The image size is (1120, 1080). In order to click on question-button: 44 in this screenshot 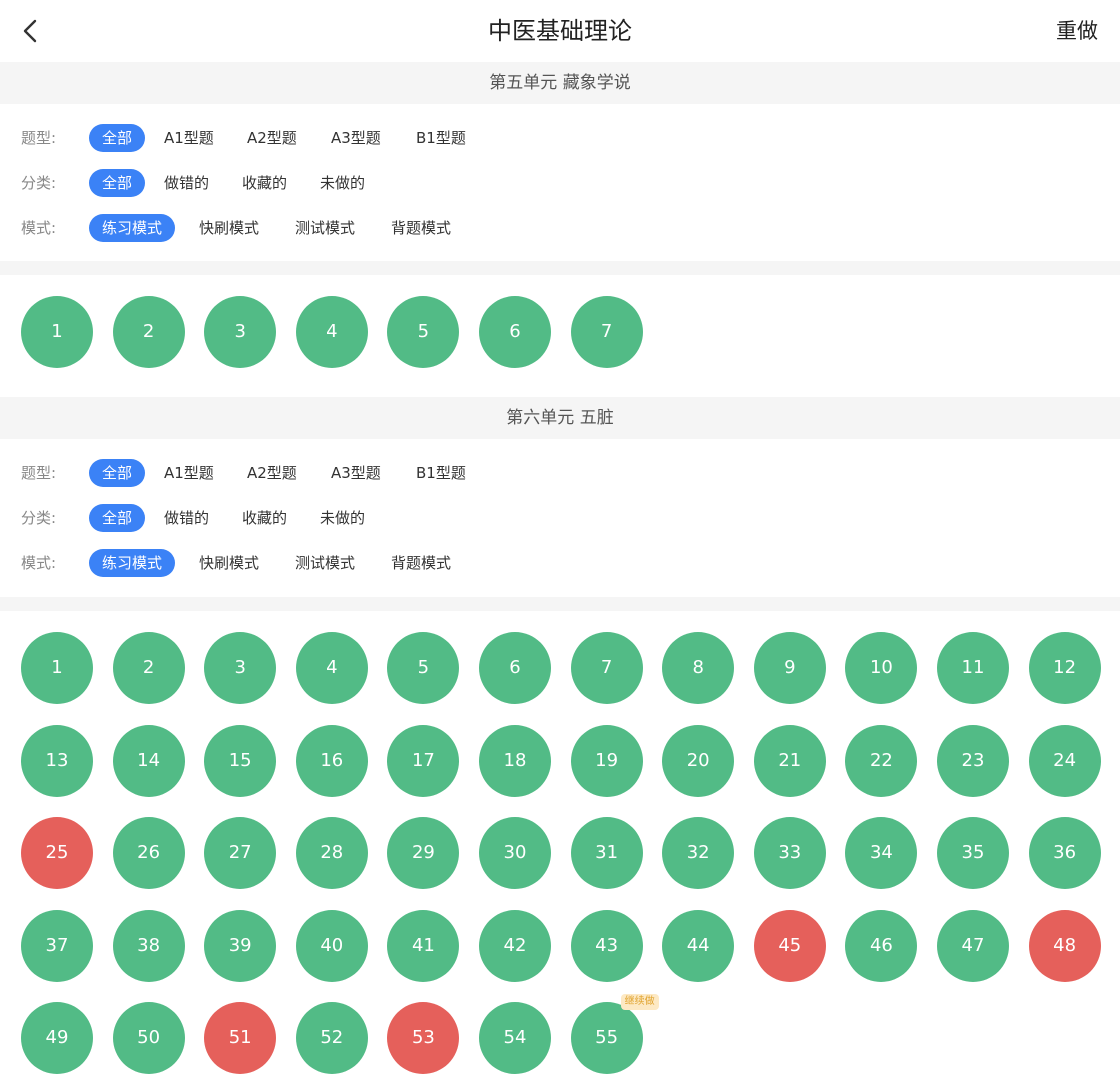, I will do `click(698, 945)`.